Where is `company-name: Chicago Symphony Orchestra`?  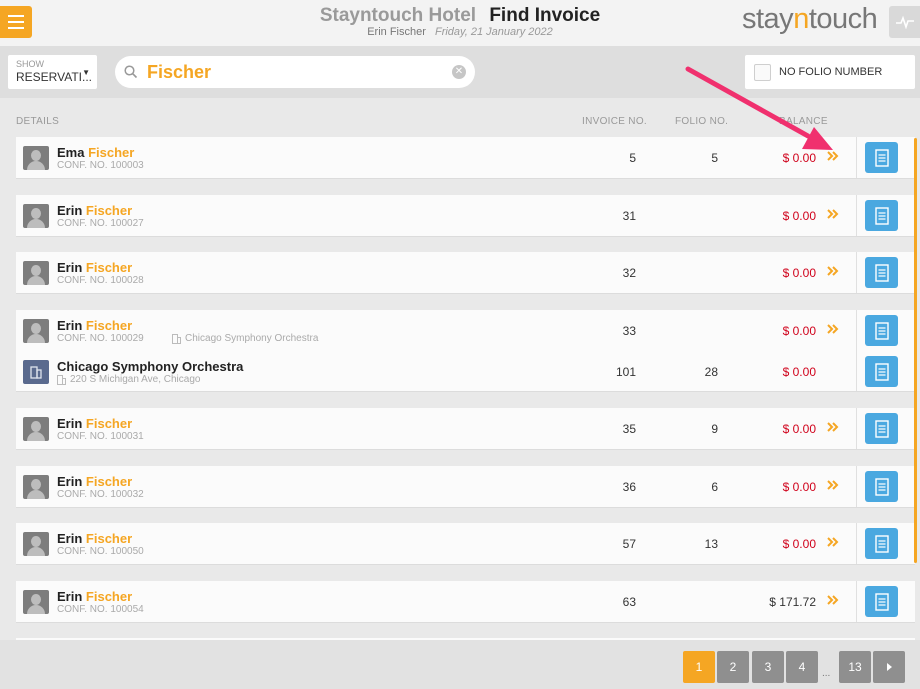
company-name: Chicago Symphony Orchestra is located at coordinates (150, 366).